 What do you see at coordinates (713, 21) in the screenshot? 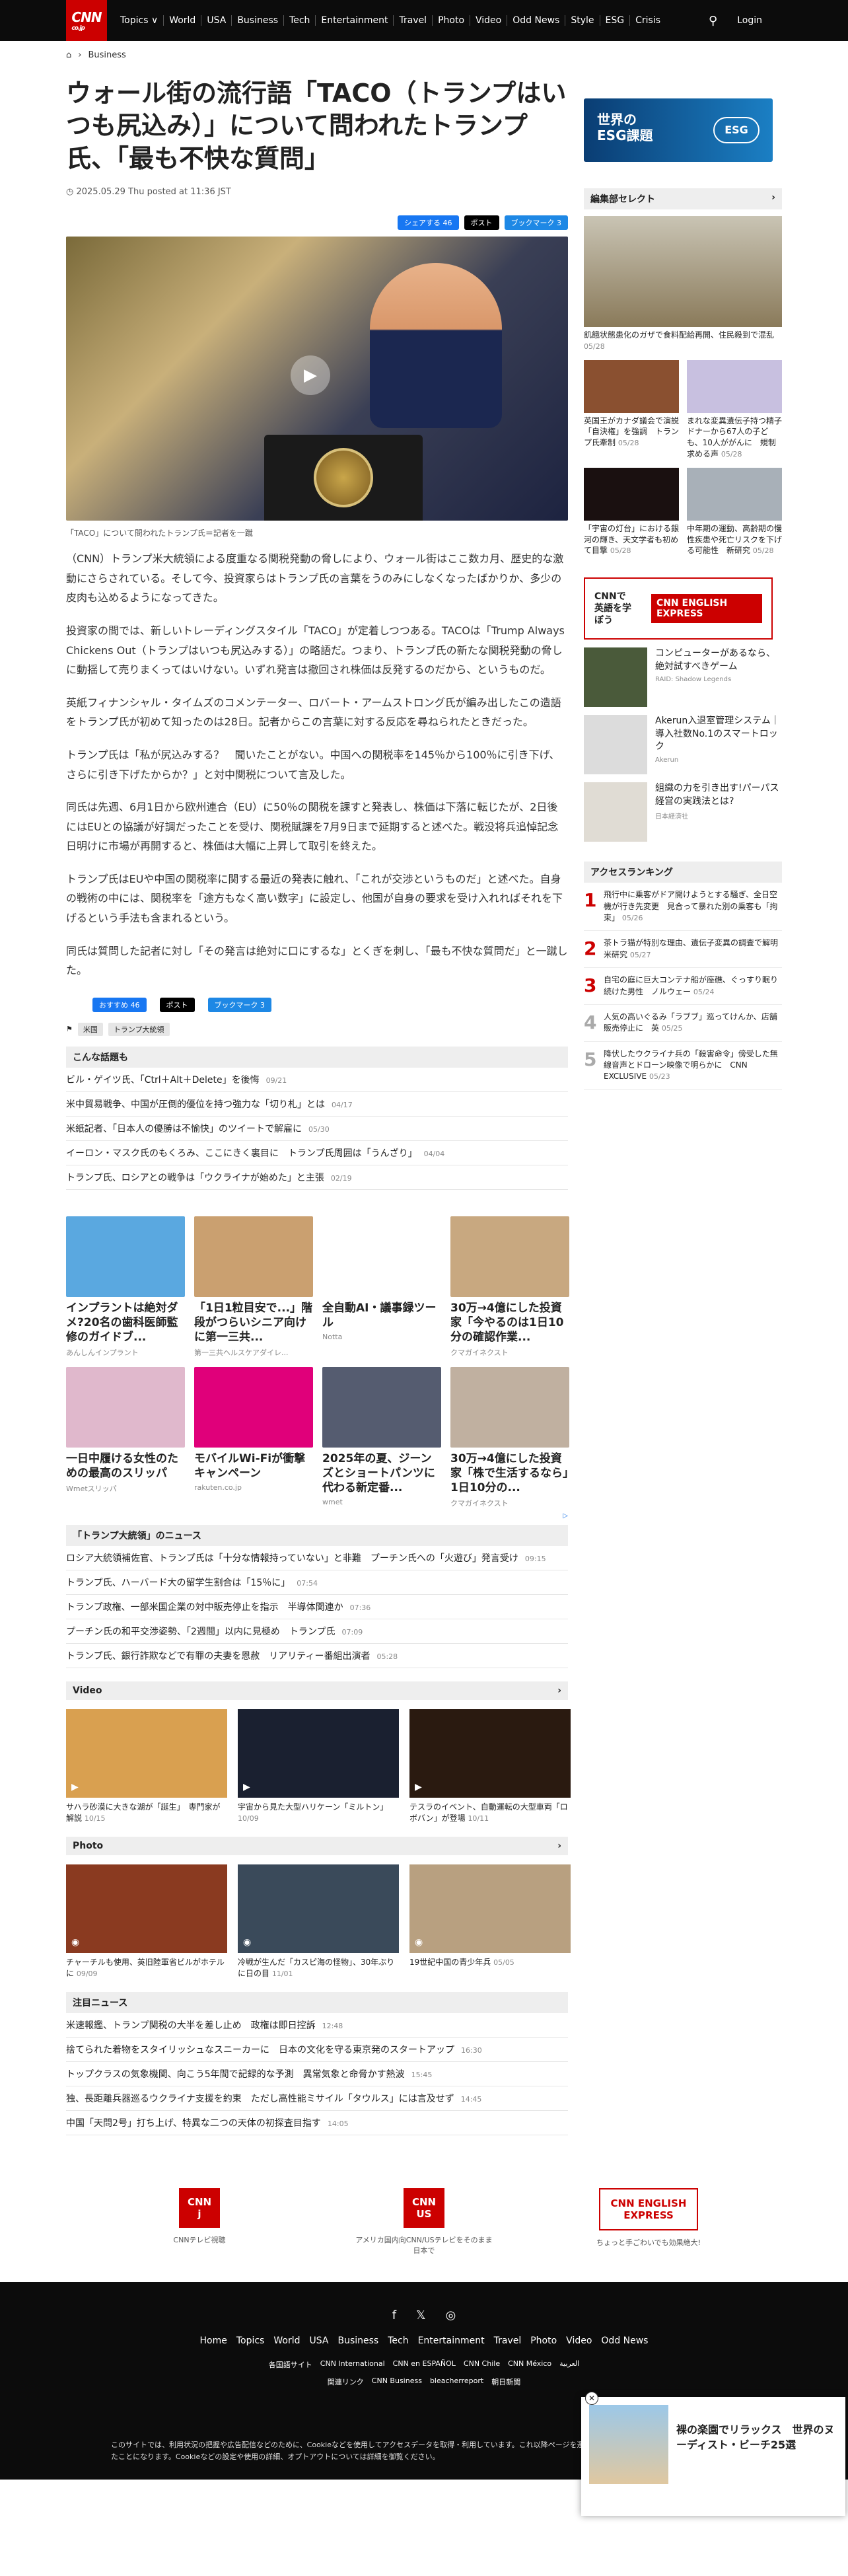
I see `search-icon: ⚲` at bounding box center [713, 21].